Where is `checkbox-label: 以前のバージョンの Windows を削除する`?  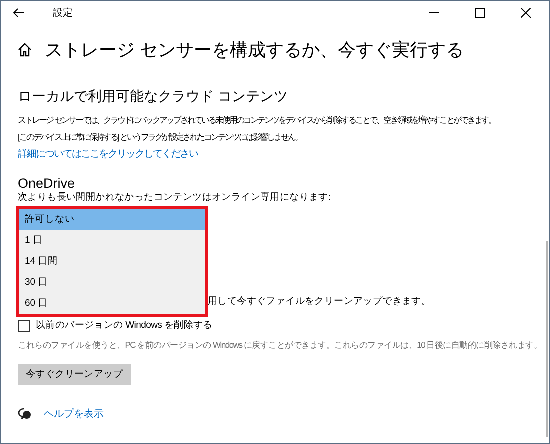 checkbox-label: 以前のバージョンの Windows を削除する is located at coordinates (124, 325).